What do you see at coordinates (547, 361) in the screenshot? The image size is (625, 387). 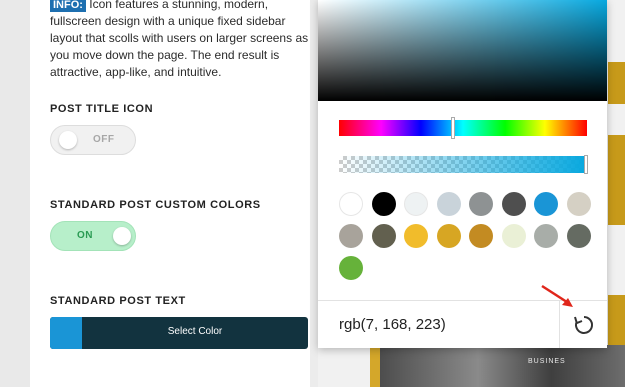 I see `photo-caption: BUSINES` at bounding box center [547, 361].